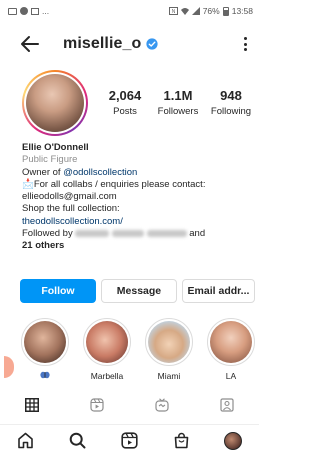 Image resolution: width=320 pixels, height=456 pixels. I want to click on profile-tabs, so click(129, 405).